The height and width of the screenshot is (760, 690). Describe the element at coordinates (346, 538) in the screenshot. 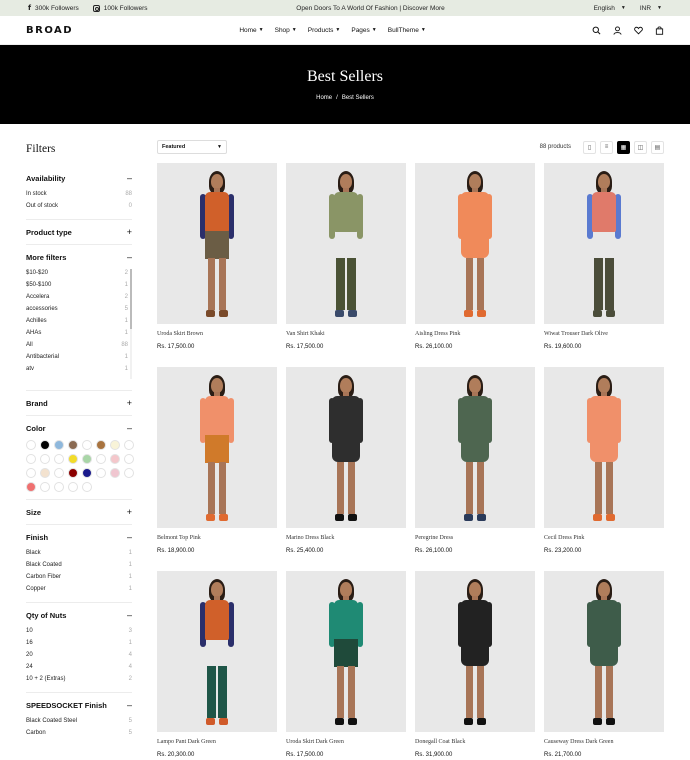

I see `product-name: Marino Dress Black` at that location.